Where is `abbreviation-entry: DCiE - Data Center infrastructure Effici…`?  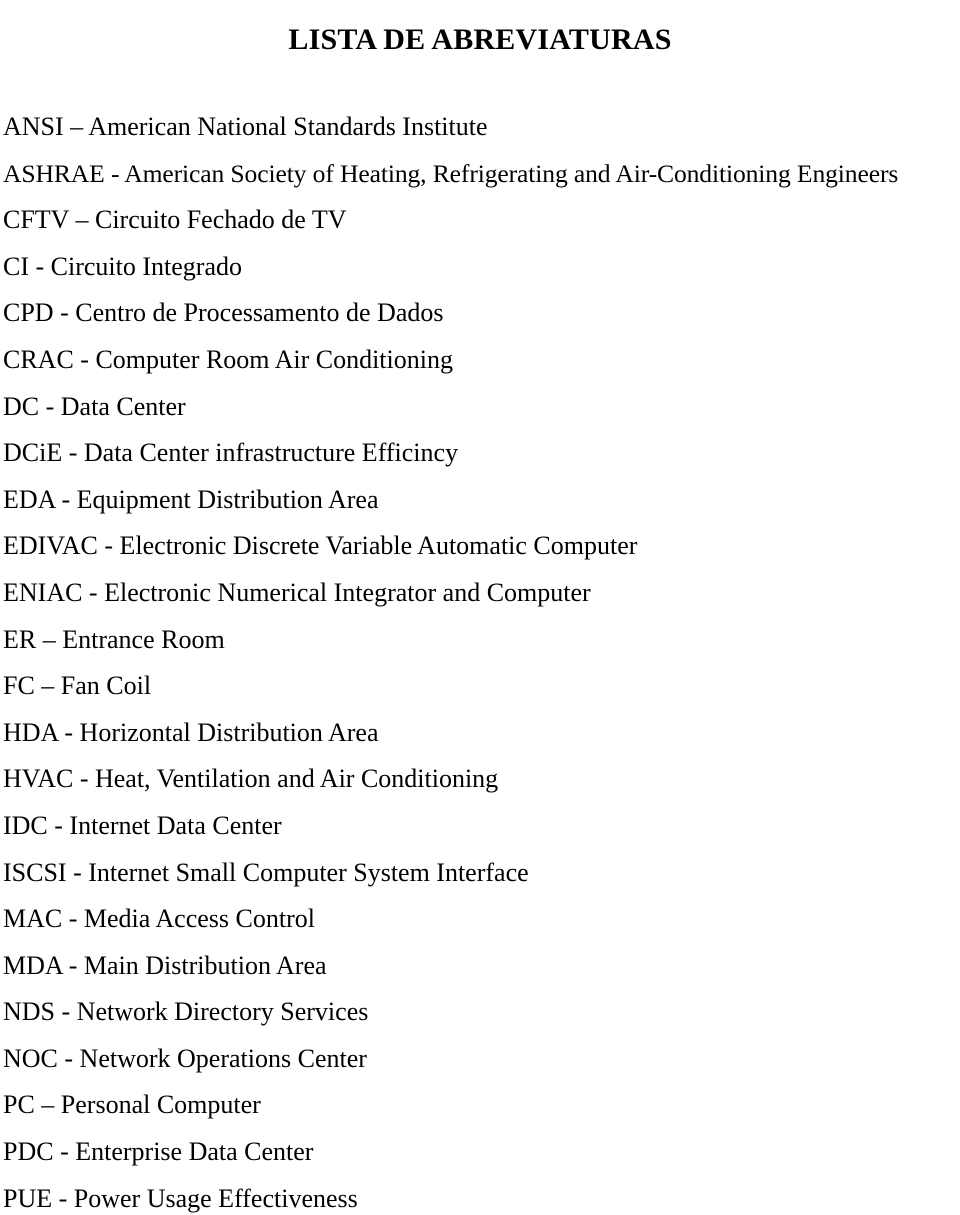 abbreviation-entry: DCiE - Data Center infrastructure Effici… is located at coordinates (231, 453).